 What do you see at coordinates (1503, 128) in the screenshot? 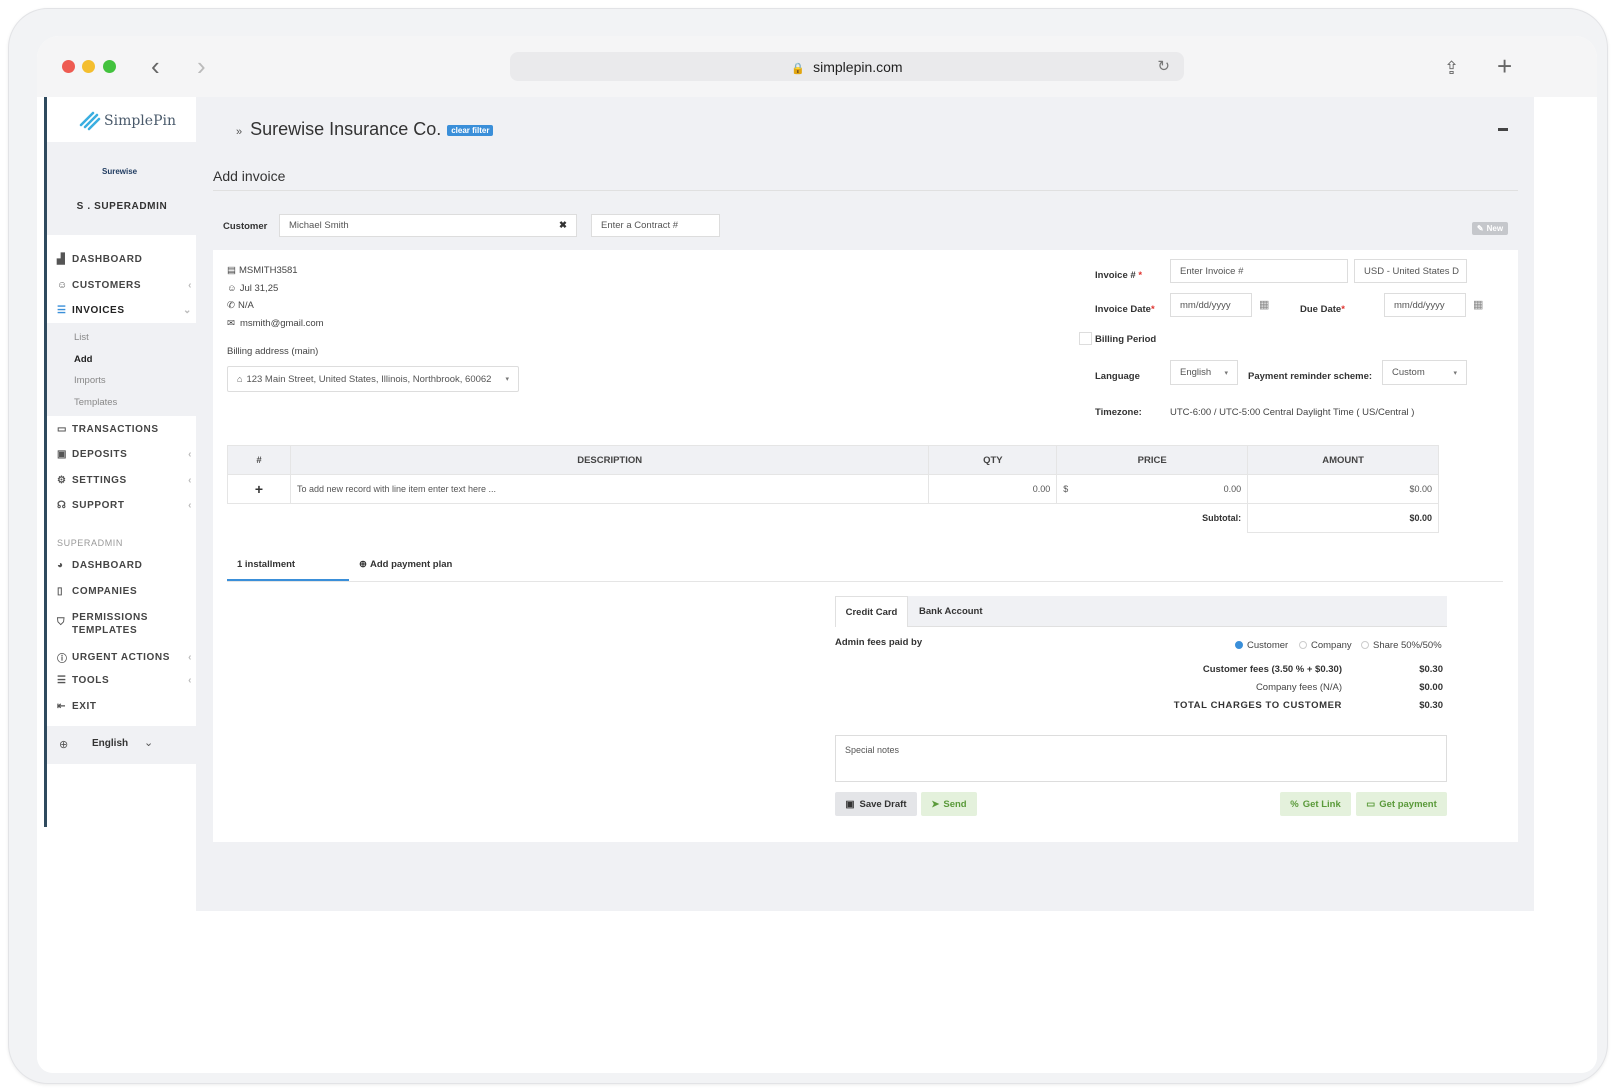
I see `menu-icon: ▬` at bounding box center [1503, 128].